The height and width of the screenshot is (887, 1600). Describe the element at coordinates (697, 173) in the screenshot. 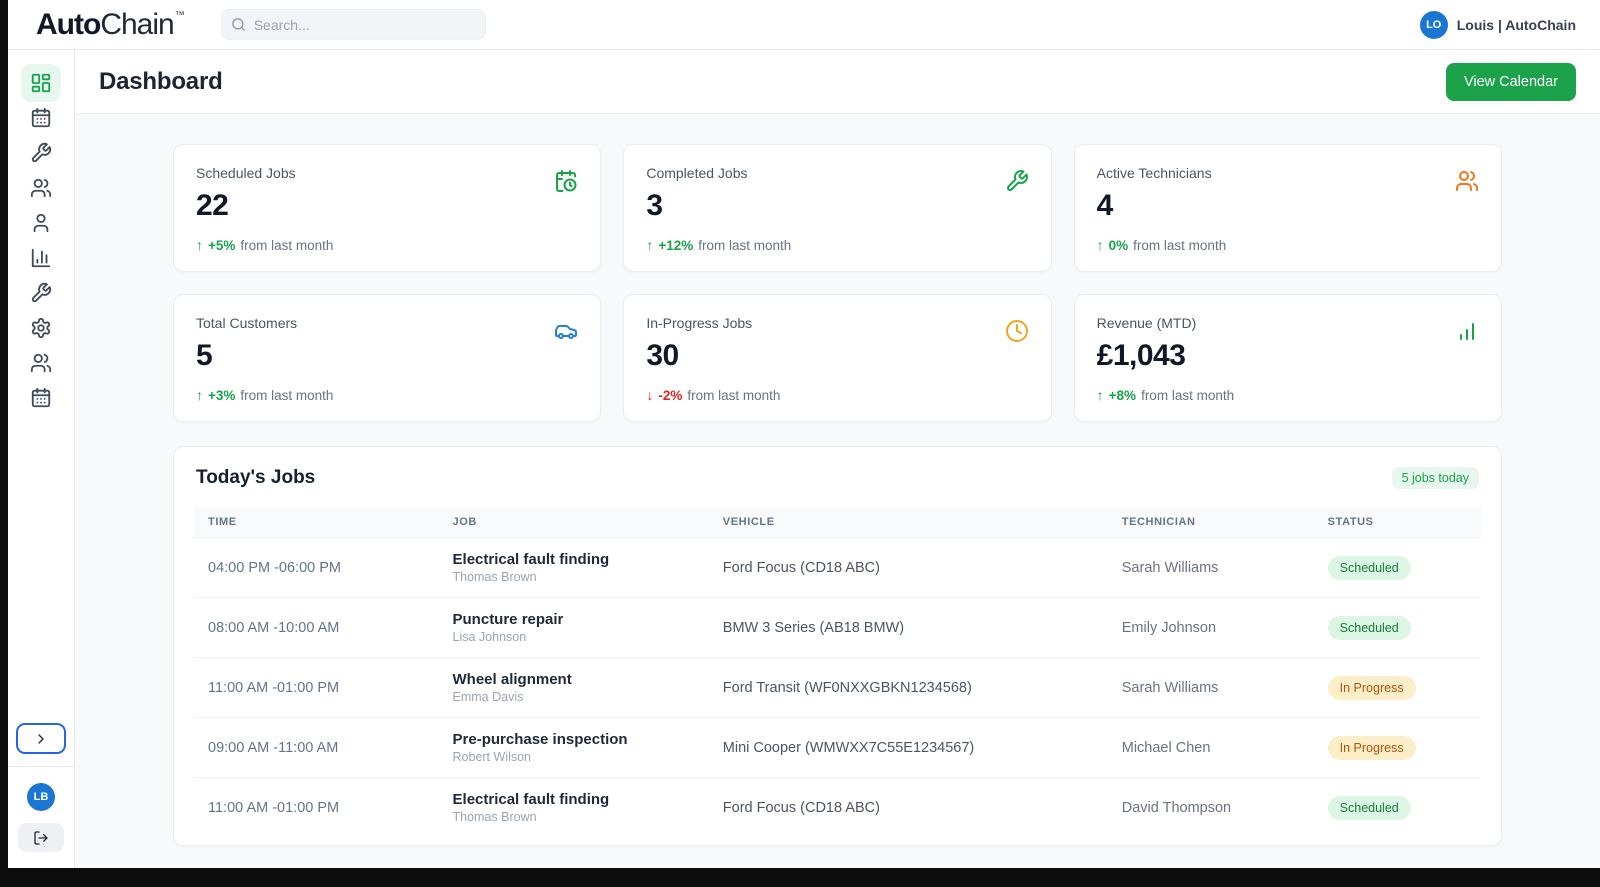

I see `stat-label: Completed Jobs` at that location.